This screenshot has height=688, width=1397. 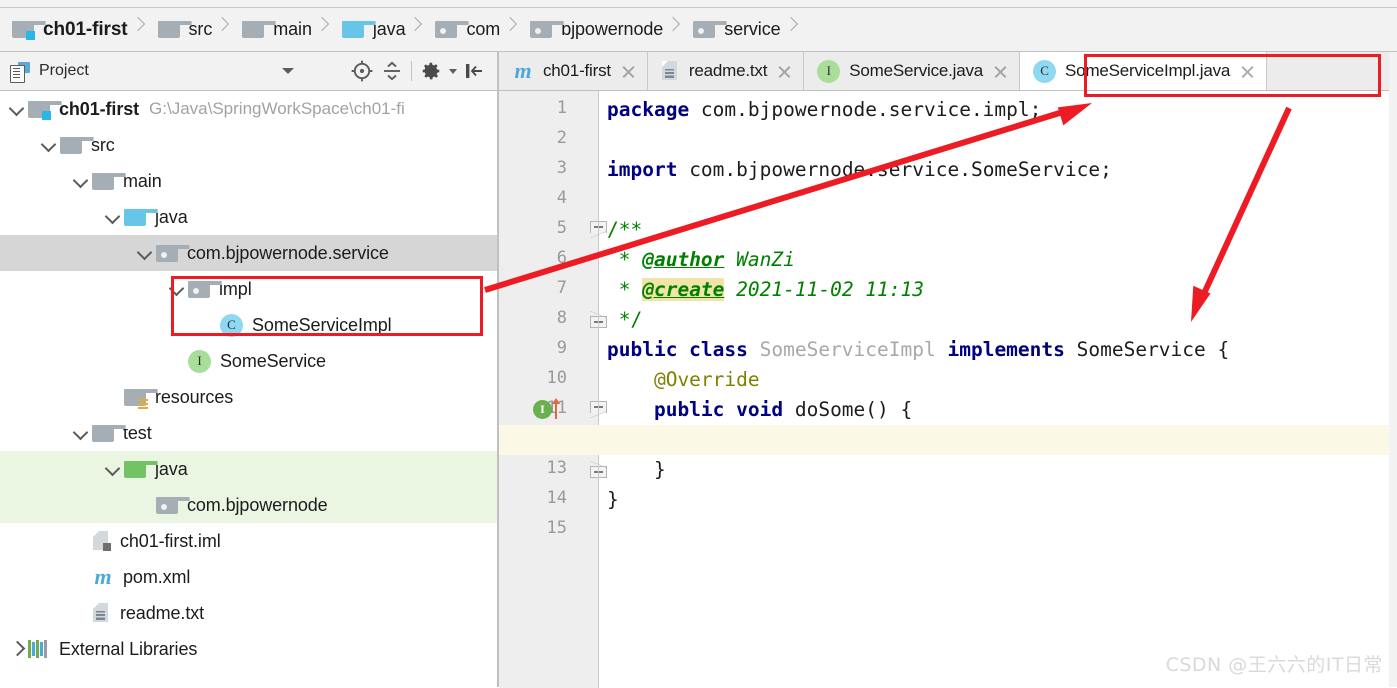 What do you see at coordinates (1144, 71) in the screenshot?
I see `editor-tab-someserviceimpl-java: C SomeServiceImpl.java` at bounding box center [1144, 71].